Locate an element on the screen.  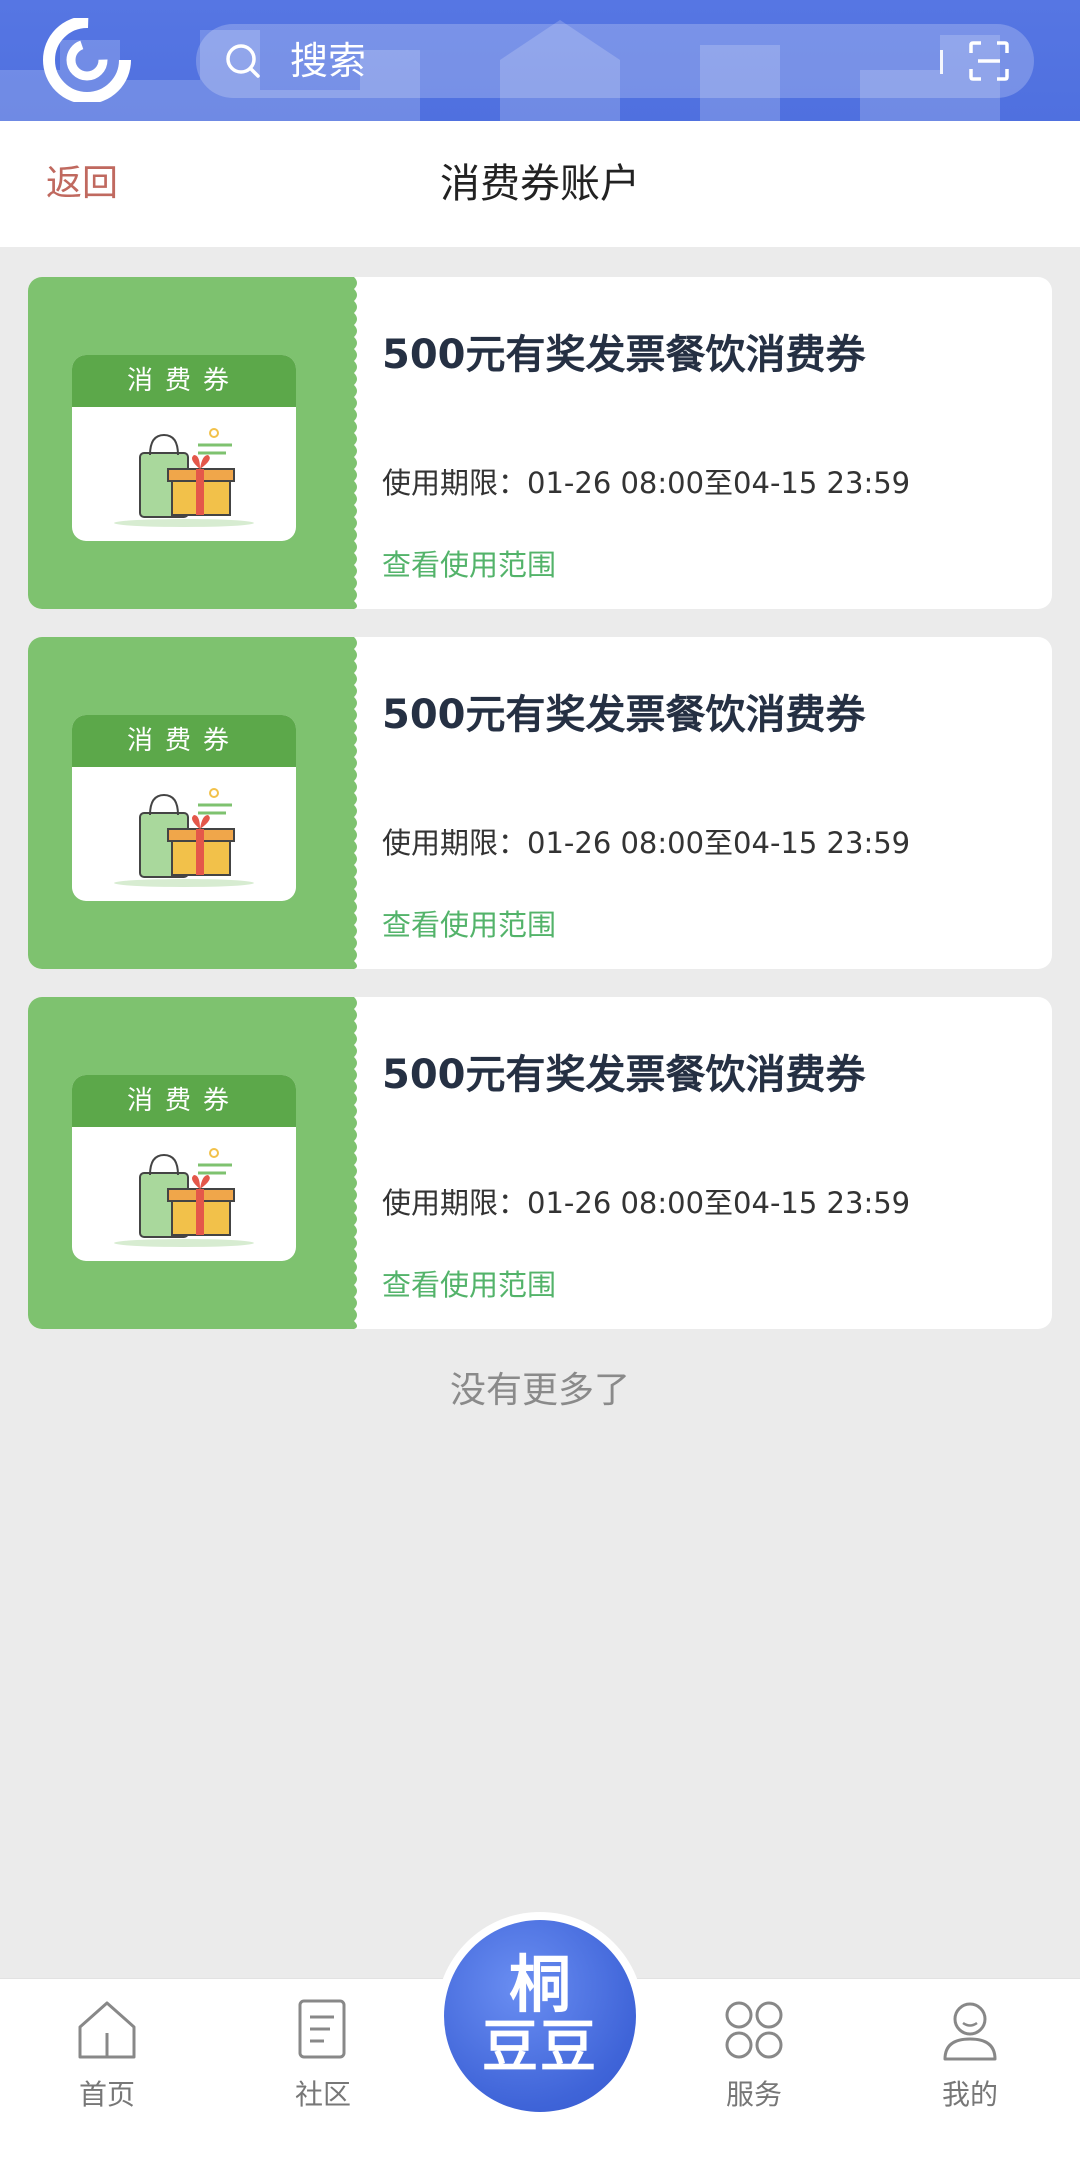
nav-item-services: 服务 is located at coordinates (754, 2072).